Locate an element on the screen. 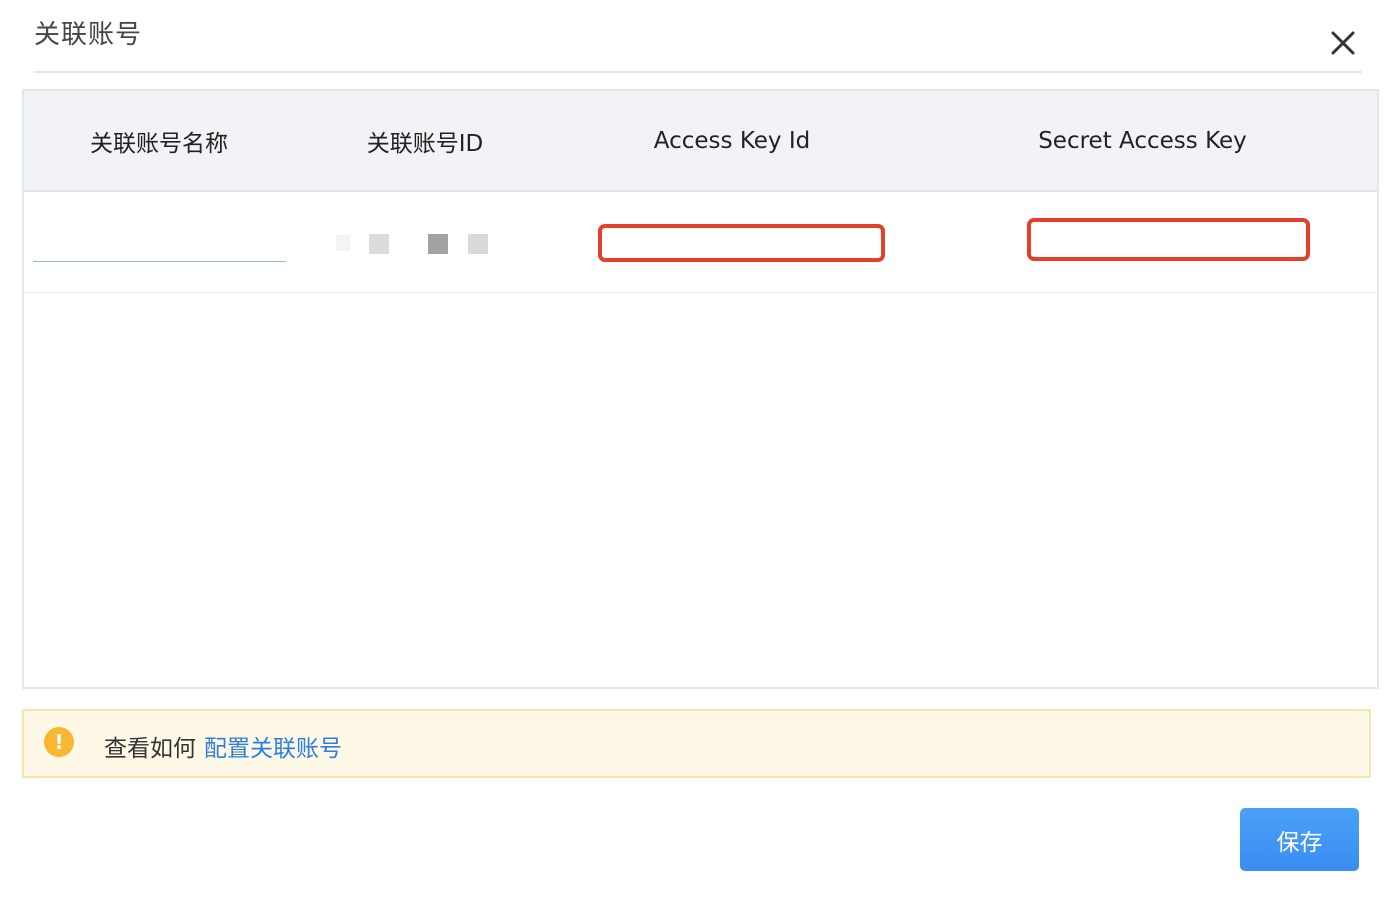 The image size is (1391, 917). notice-text: 查看如何 配置关联账号 is located at coordinates (223, 746).